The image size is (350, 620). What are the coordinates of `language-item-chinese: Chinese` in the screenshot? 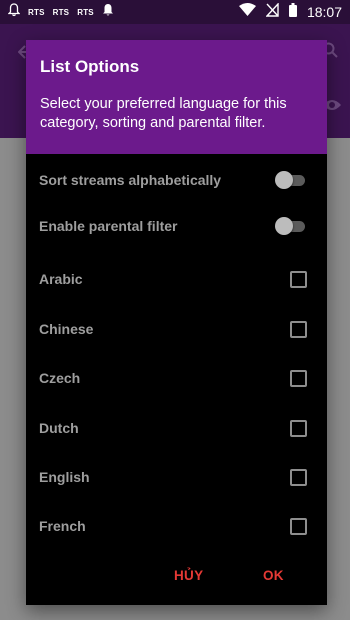 It's located at (176, 329).